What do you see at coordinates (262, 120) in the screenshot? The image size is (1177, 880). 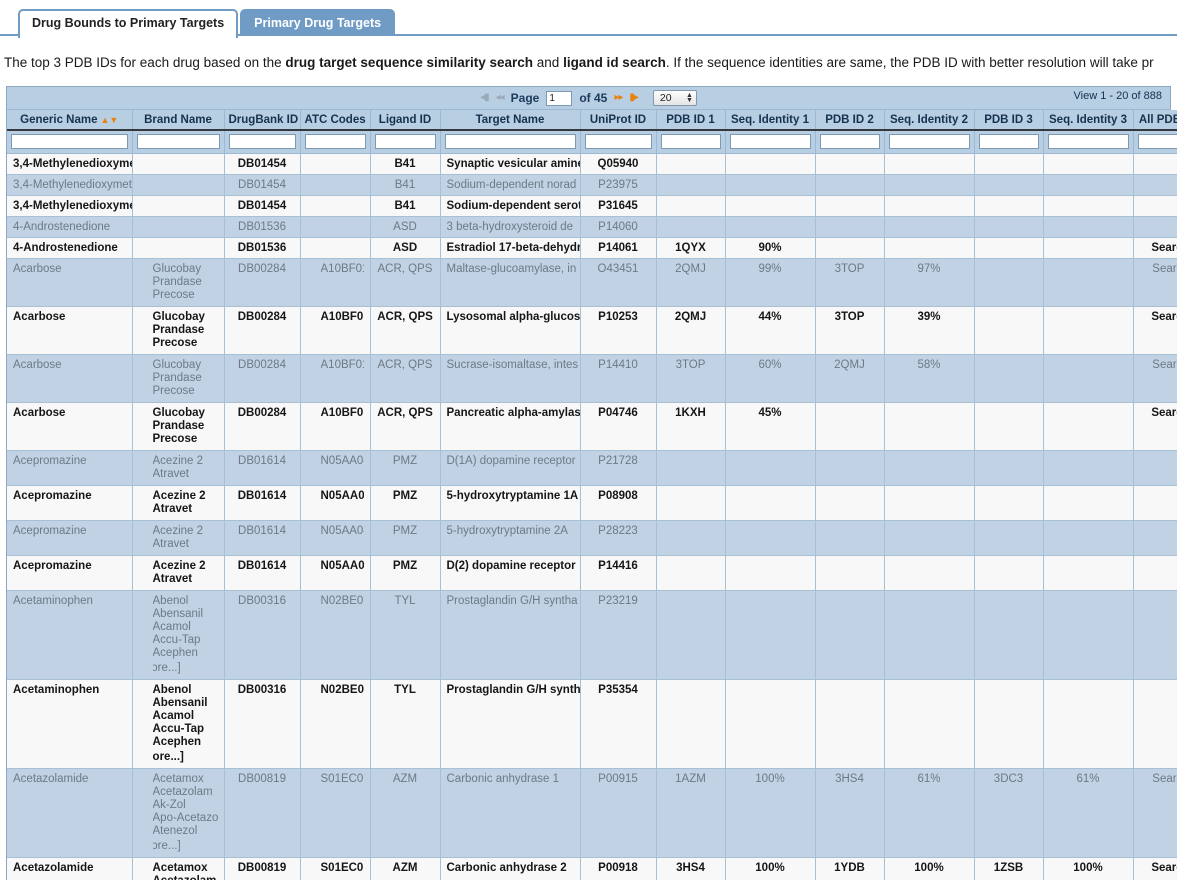 I see `column-header-drugbank-id: DrugBank ID` at bounding box center [262, 120].